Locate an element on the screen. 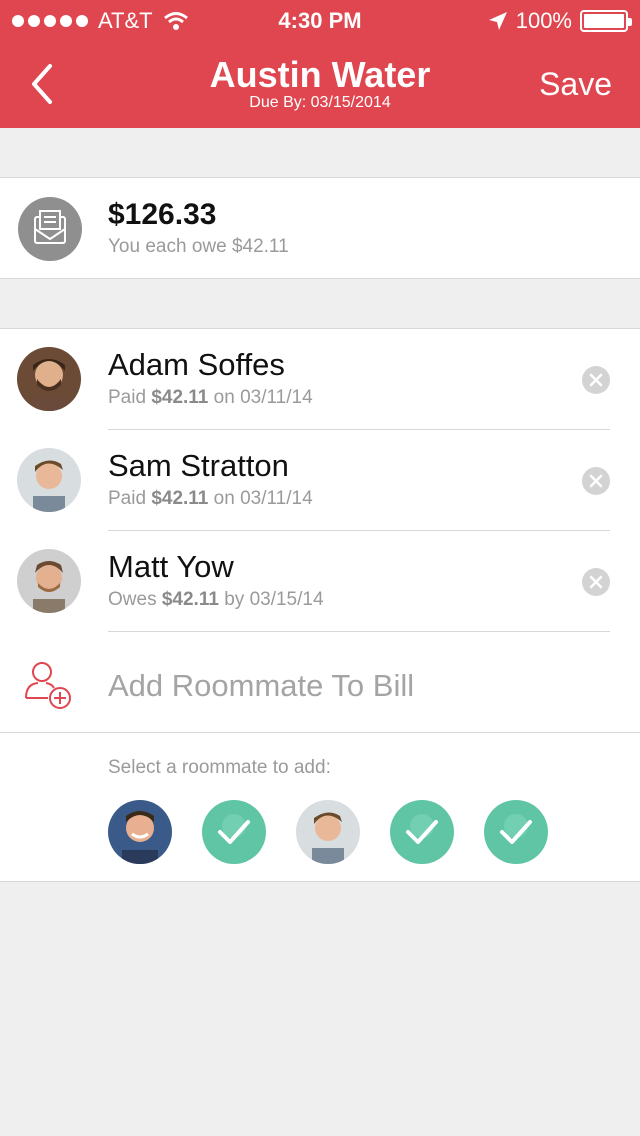  status-right: 100% is located at coordinates (560, 21).